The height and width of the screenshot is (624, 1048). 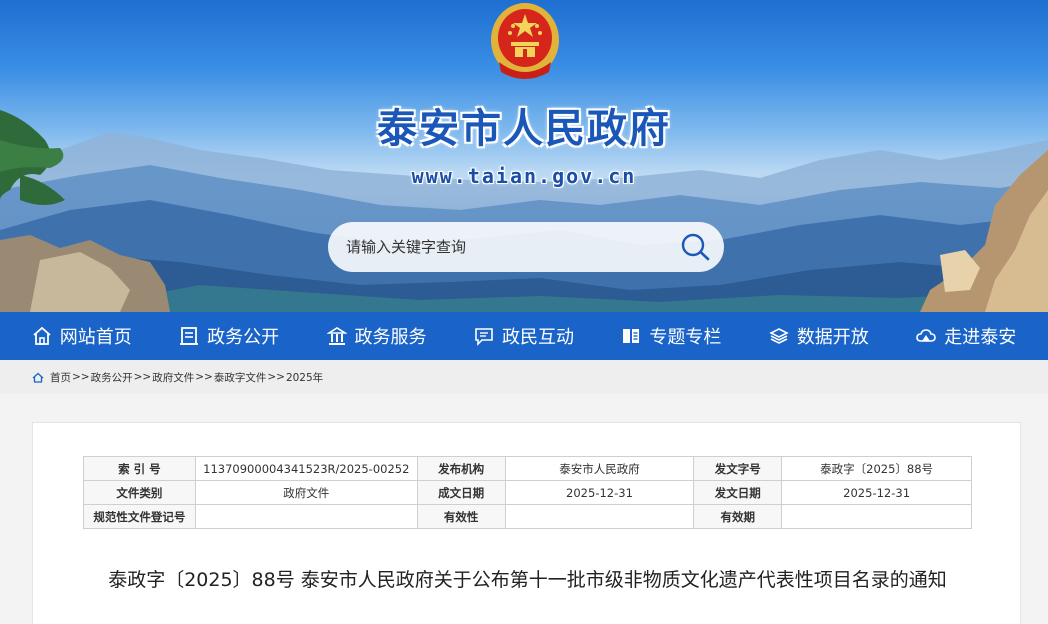 I want to click on government-building-icon, so click(x=336, y=336).